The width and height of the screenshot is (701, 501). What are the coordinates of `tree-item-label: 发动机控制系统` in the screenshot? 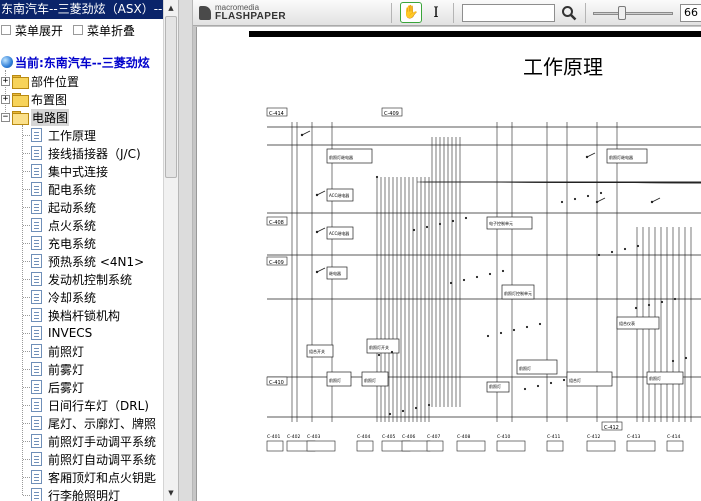 It's located at (90, 279).